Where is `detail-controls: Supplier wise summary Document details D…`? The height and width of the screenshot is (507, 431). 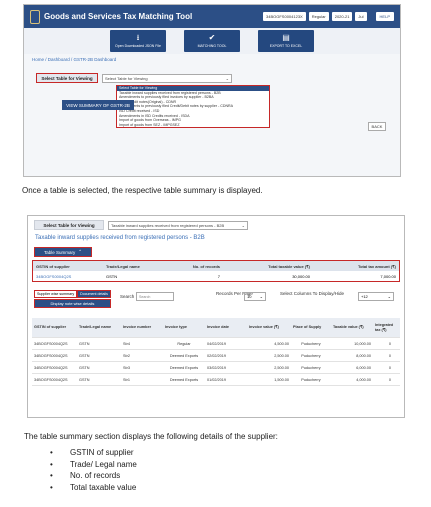
detail-controls: Supplier wise summary Document details D… is located at coordinates (216, 299).